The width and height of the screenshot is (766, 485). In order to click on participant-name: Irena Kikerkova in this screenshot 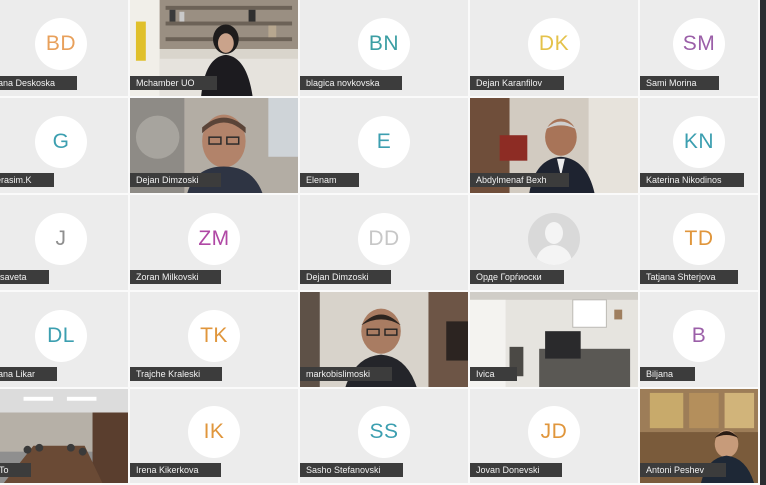, I will do `click(175, 470)`.